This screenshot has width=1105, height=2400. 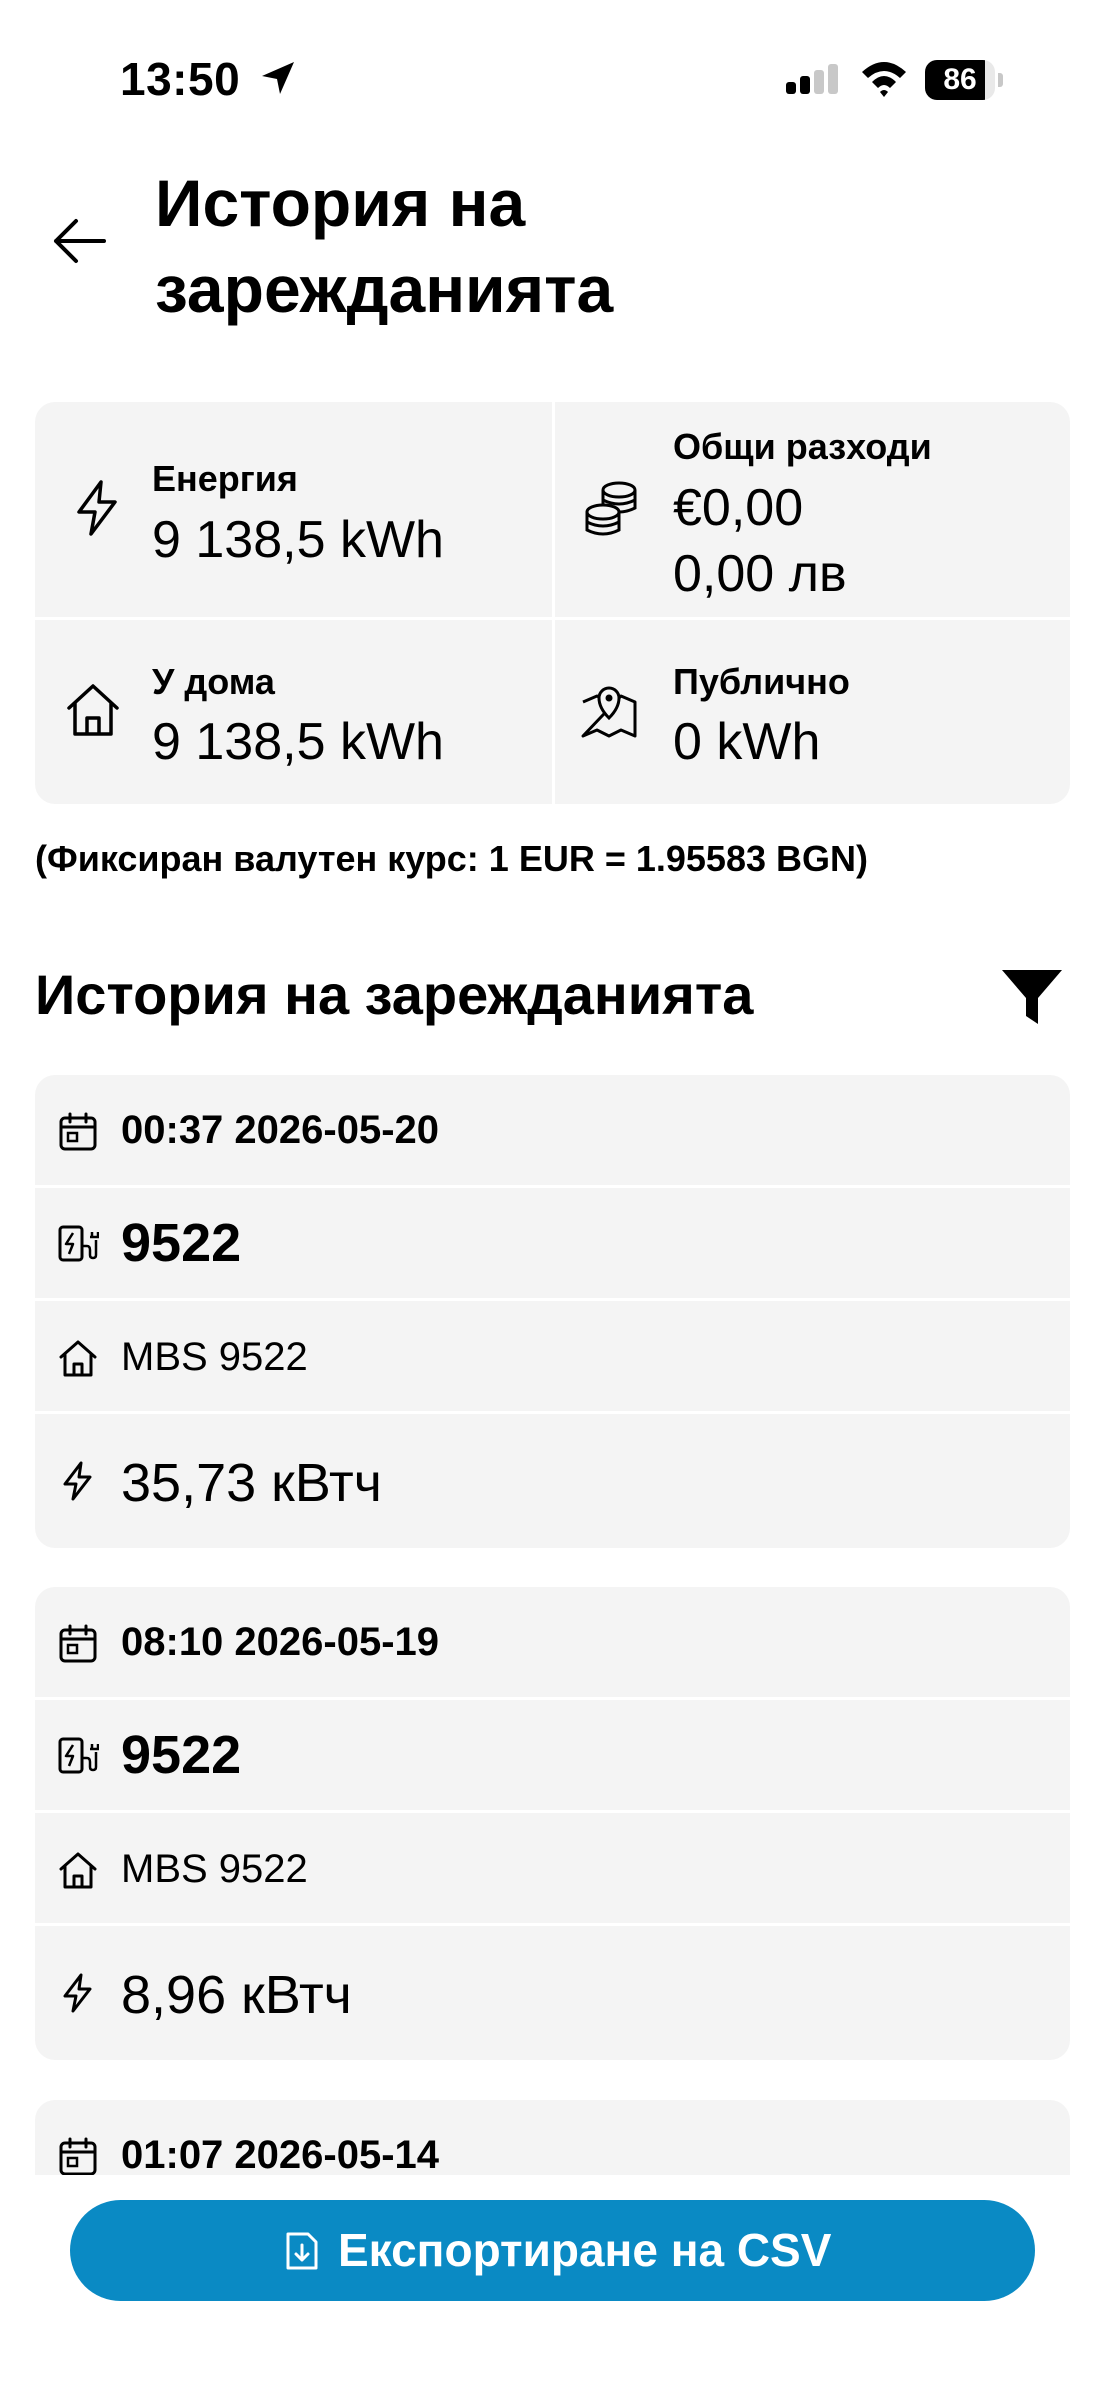 I want to click on export-csv-button: Експортиране на CSV, so click(x=552, y=2250).